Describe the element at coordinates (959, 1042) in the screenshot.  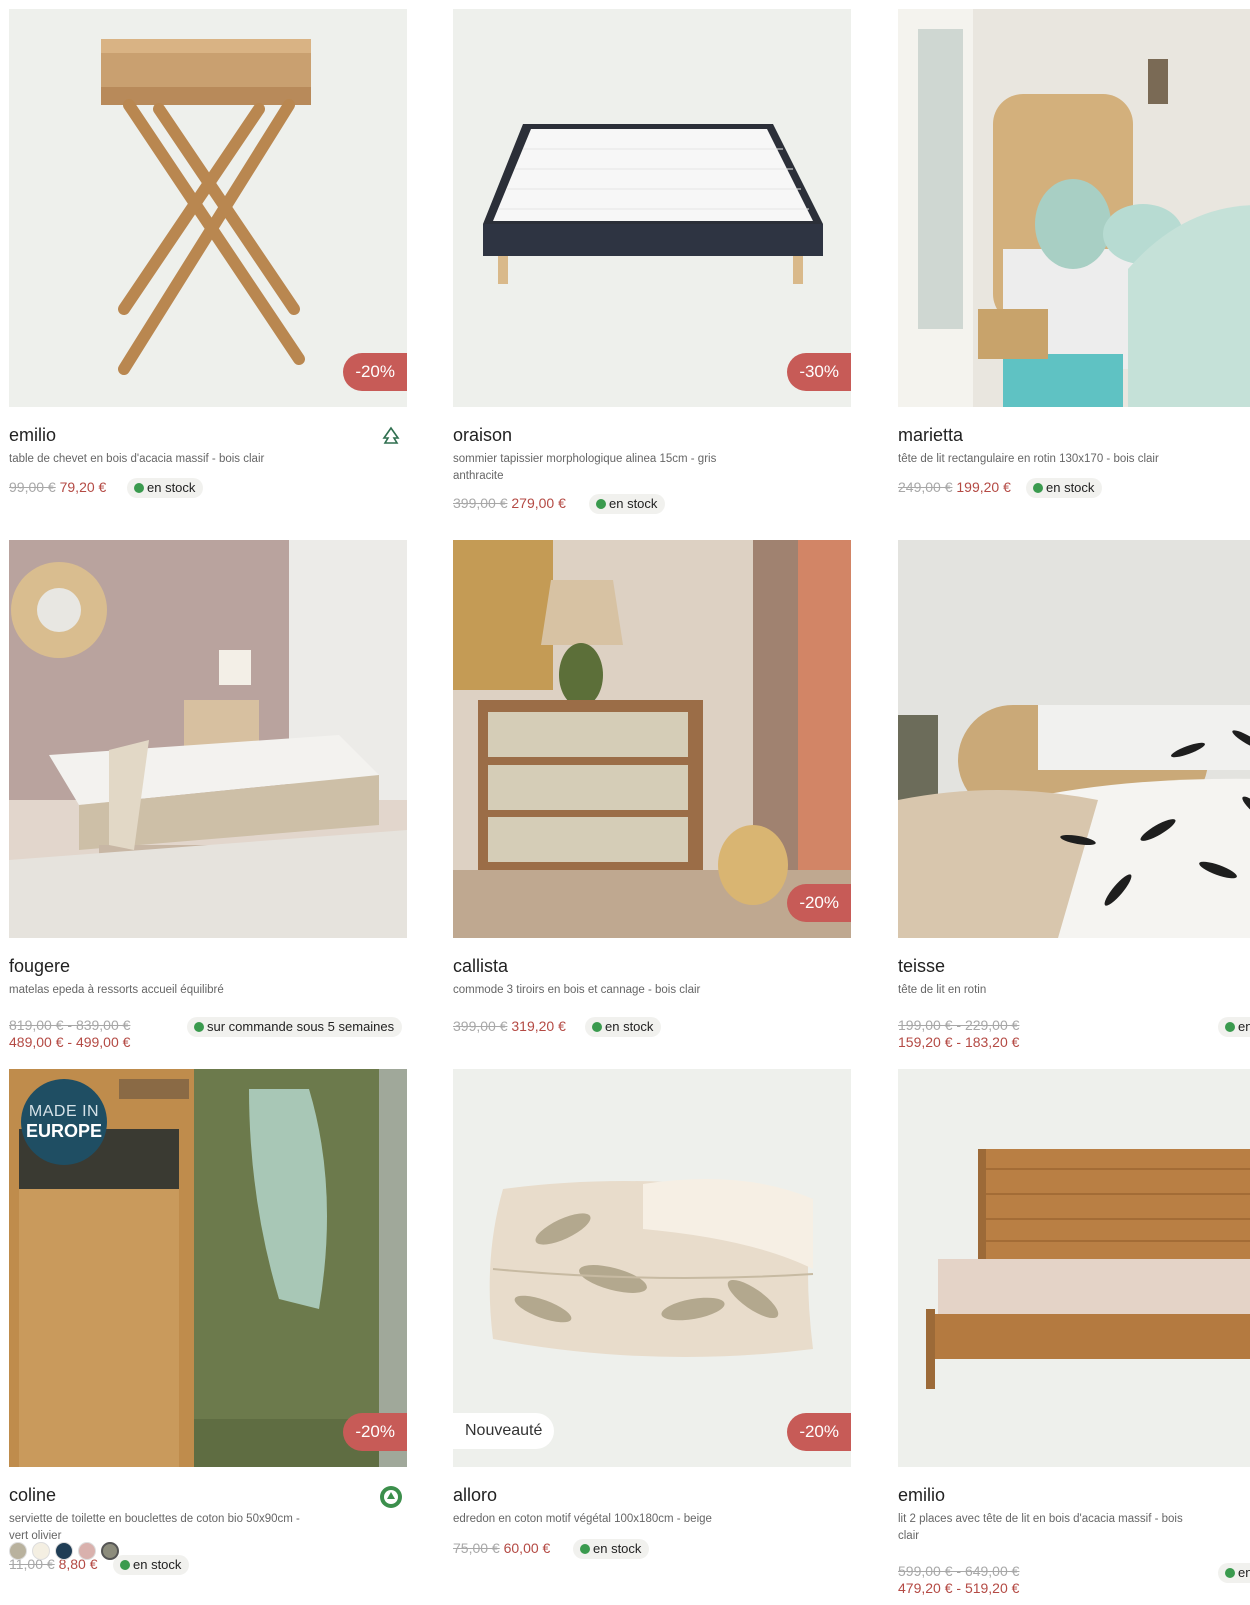
I see `sale-price: 159,20 € - 183,20 €` at that location.